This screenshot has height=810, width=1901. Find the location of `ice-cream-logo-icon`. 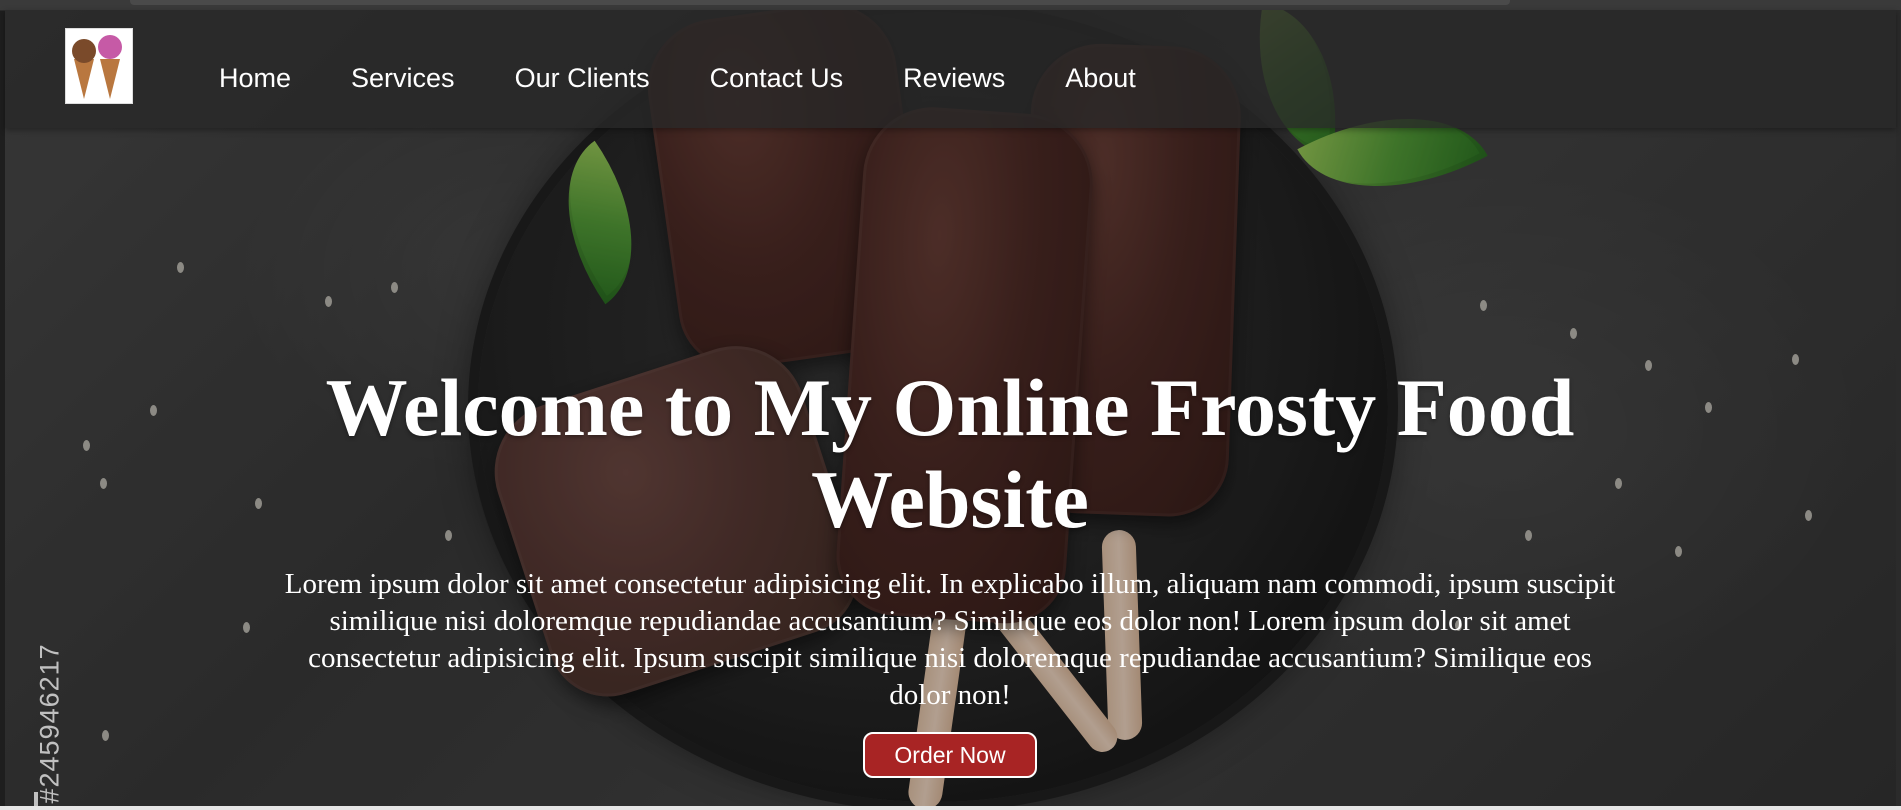

ice-cream-logo-icon is located at coordinates (99, 66).